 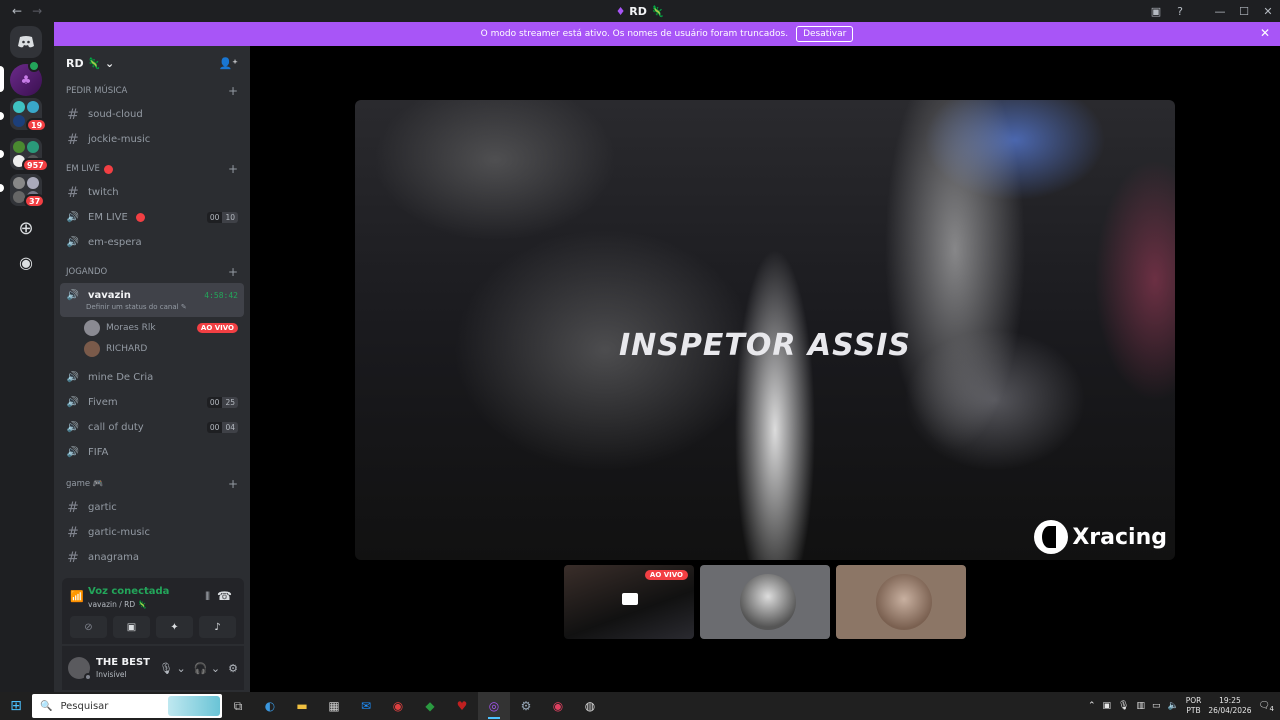 I want to click on windows-start-icon: ⊞, so click(x=16, y=706).